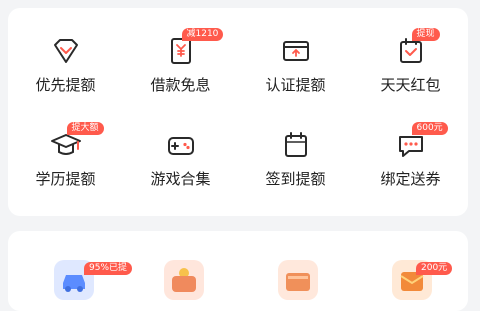 The height and width of the screenshot is (311, 480). Describe the element at coordinates (184, 280) in the screenshot. I see `wallet-icon` at that location.